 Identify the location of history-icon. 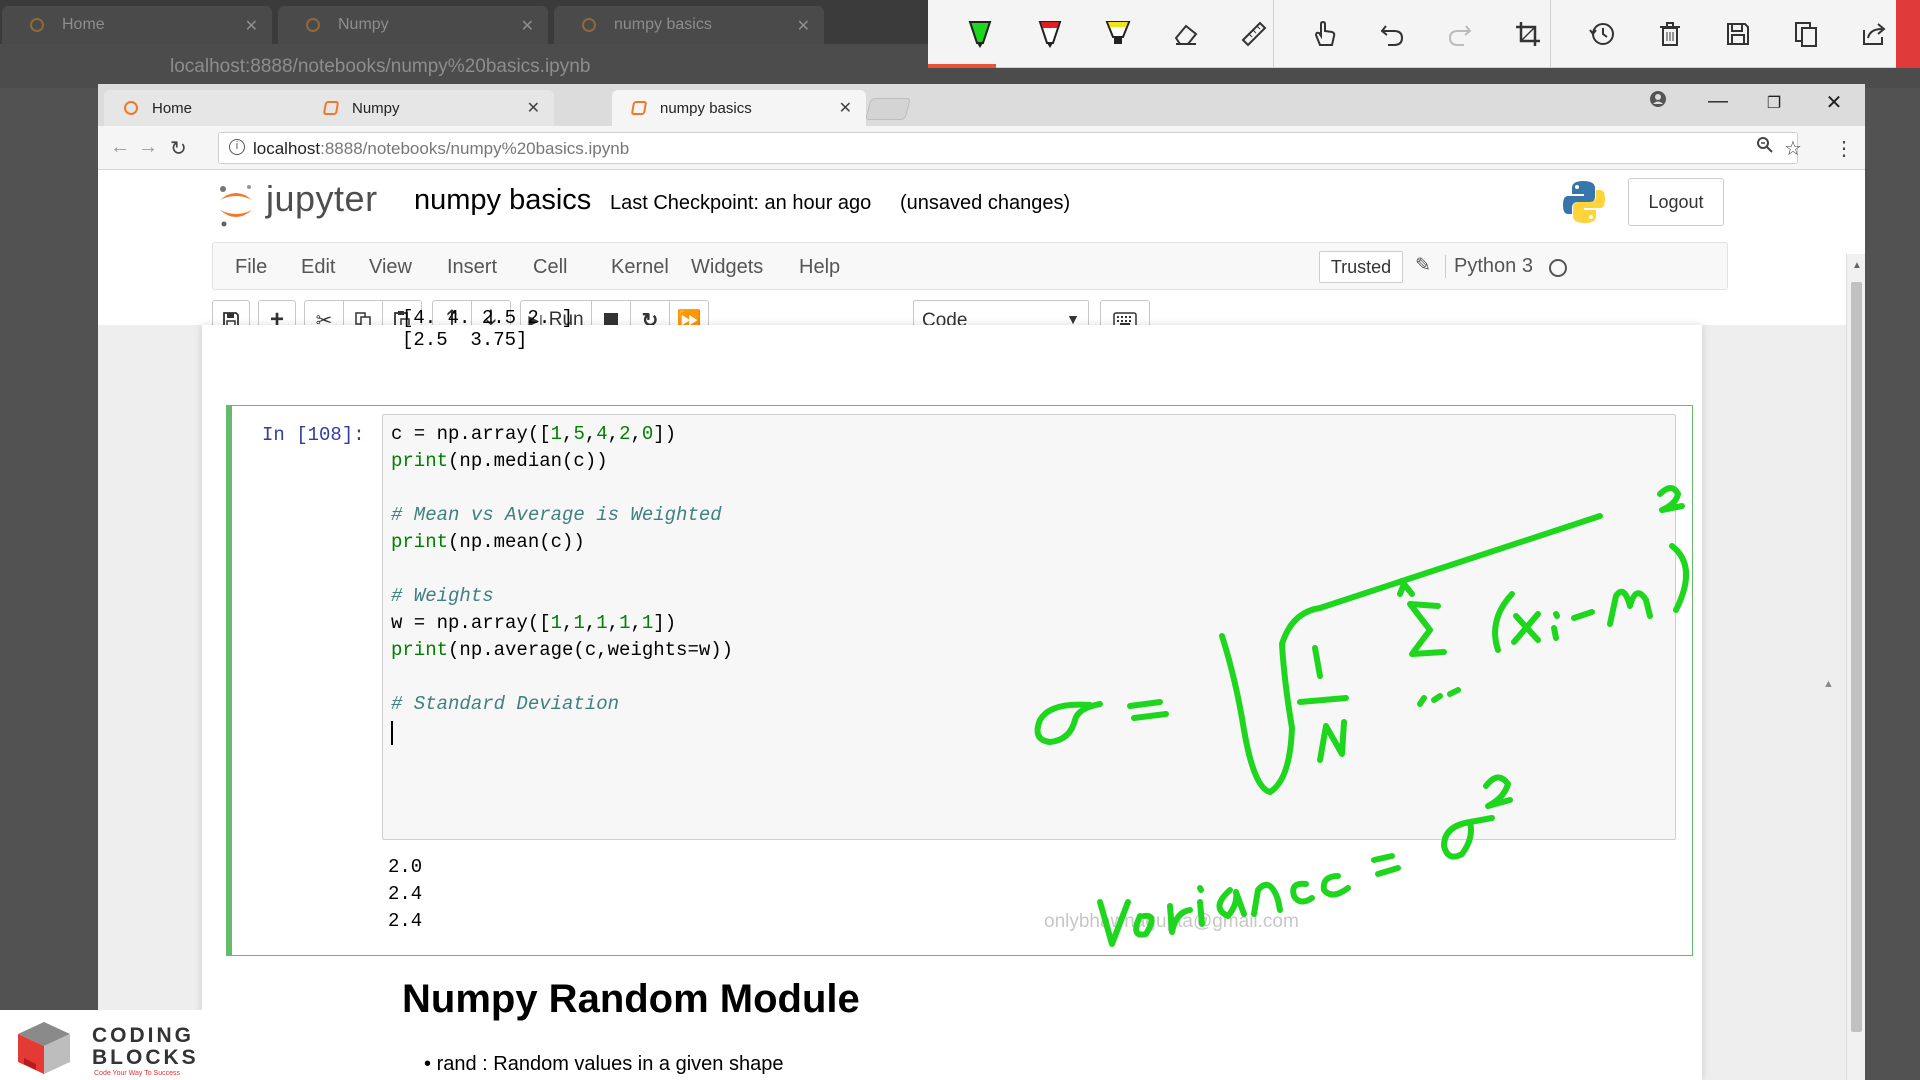
(1602, 34).